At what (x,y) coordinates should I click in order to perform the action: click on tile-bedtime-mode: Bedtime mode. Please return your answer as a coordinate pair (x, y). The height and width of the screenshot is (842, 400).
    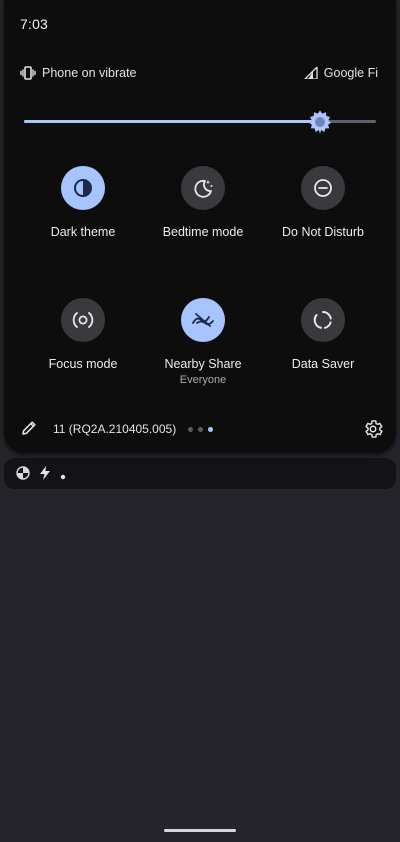
    Looking at the image, I should click on (203, 203).